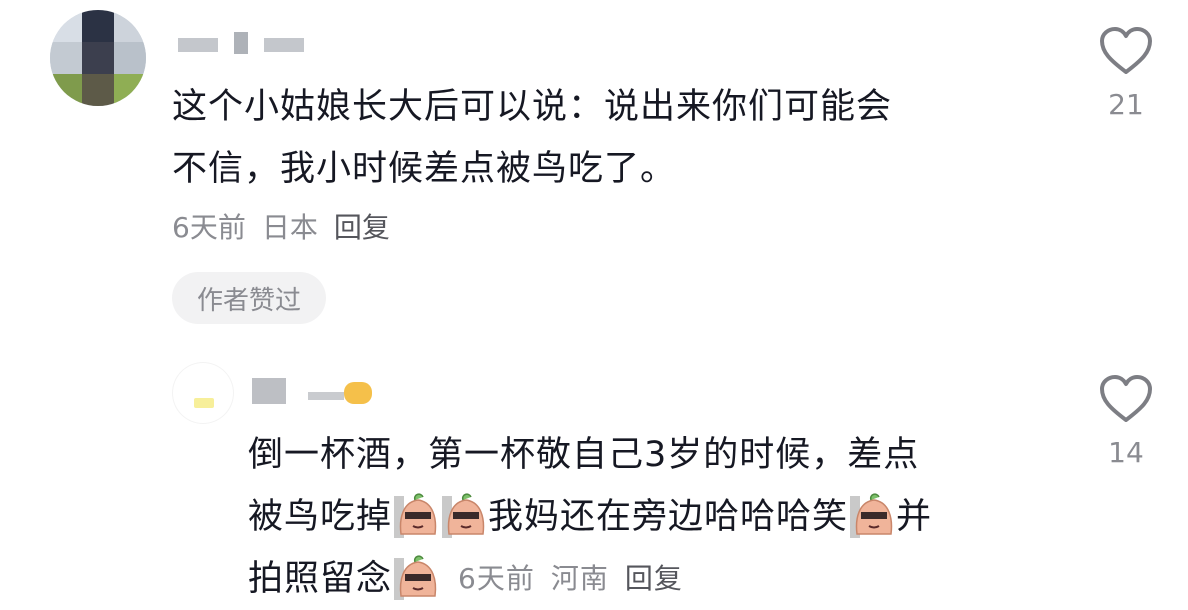  What do you see at coordinates (496, 578) in the screenshot?
I see `reply-time: 6天前` at bounding box center [496, 578].